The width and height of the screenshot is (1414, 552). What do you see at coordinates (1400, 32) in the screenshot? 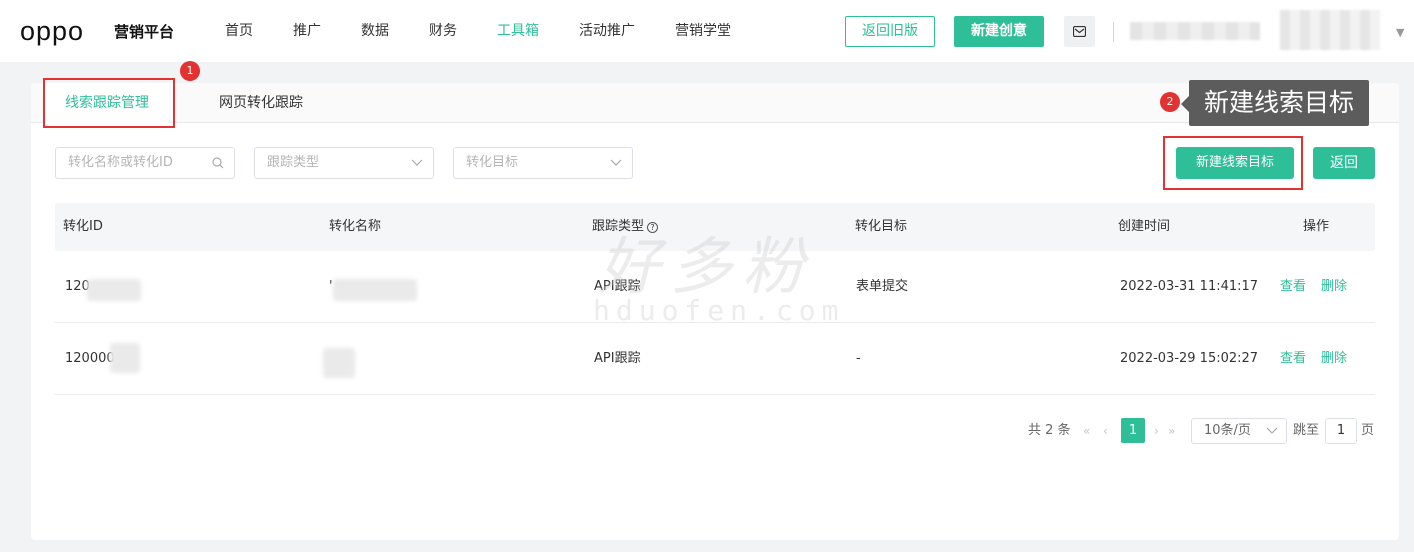
I see `chevron-down-icon: ▼` at bounding box center [1400, 32].